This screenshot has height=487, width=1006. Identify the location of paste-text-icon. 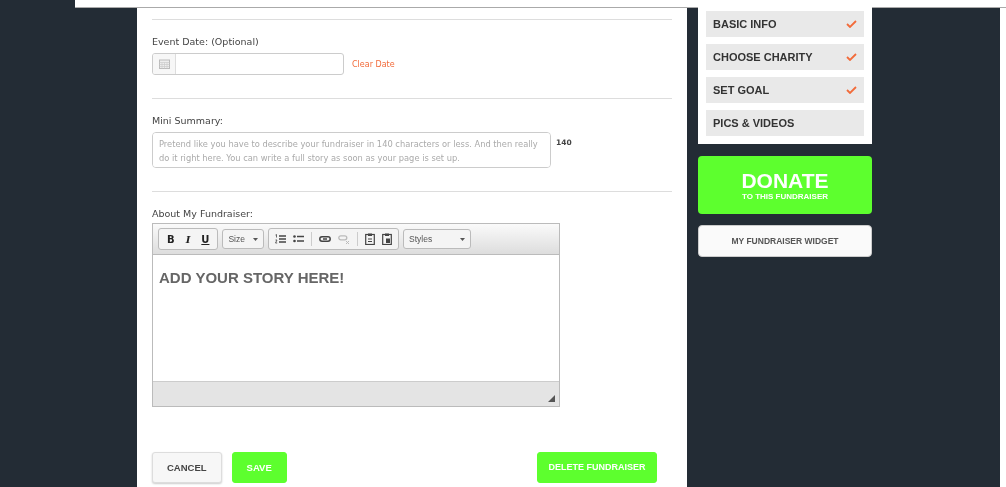
(387, 239).